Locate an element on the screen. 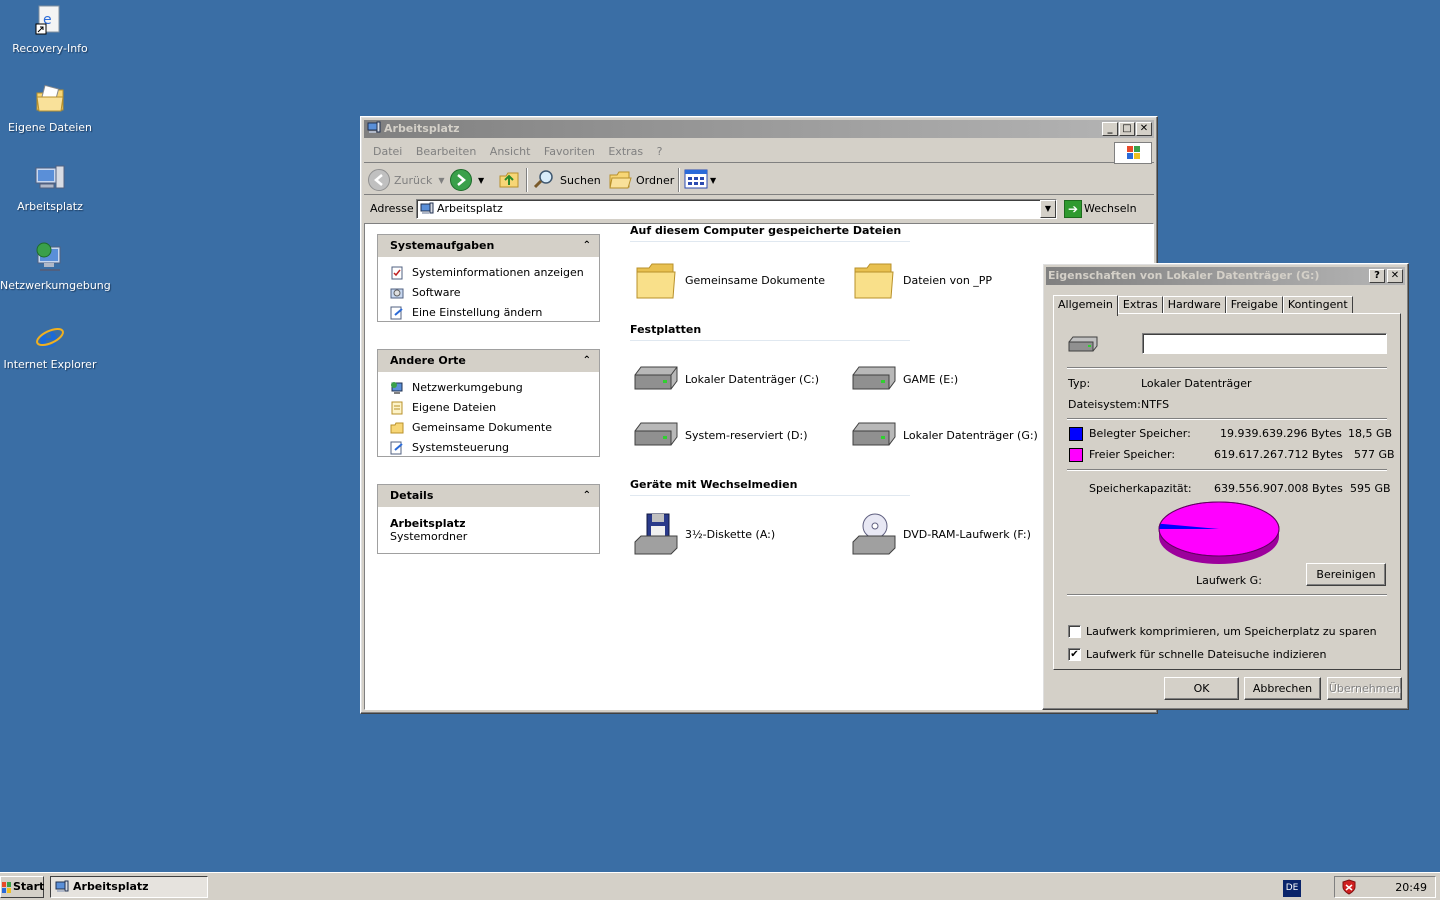 The image size is (1440, 900). details-name: Arbeitsplatz is located at coordinates (428, 523).